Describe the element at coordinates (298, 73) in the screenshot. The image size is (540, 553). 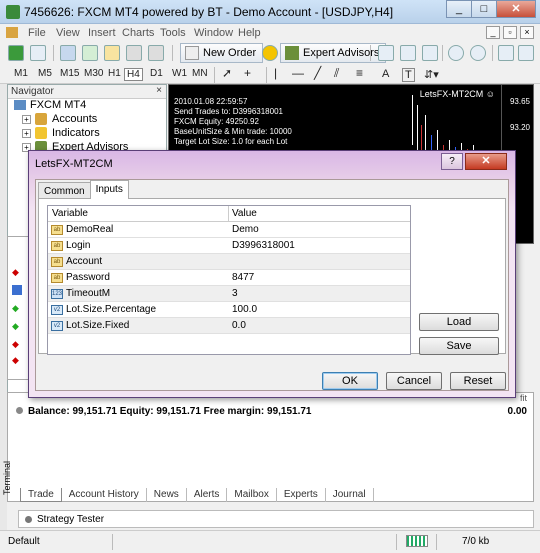
I see `horizontal-line-icon: —` at that location.